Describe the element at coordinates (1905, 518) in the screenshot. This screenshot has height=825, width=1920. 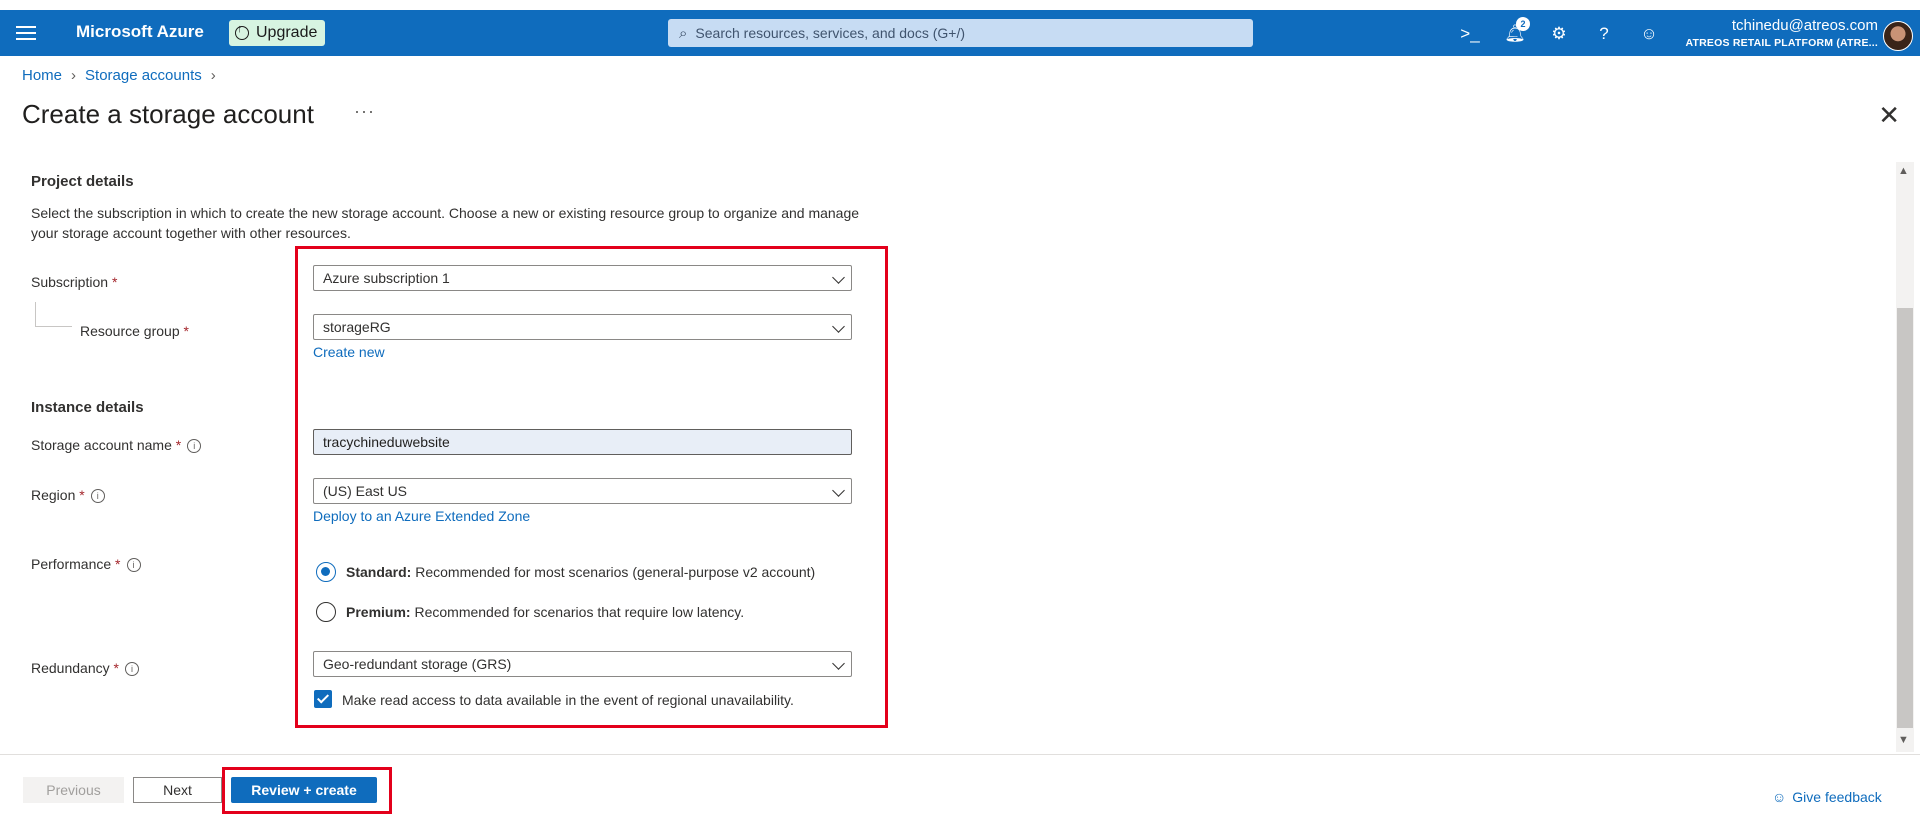
I see `scrollbar-thumb` at that location.